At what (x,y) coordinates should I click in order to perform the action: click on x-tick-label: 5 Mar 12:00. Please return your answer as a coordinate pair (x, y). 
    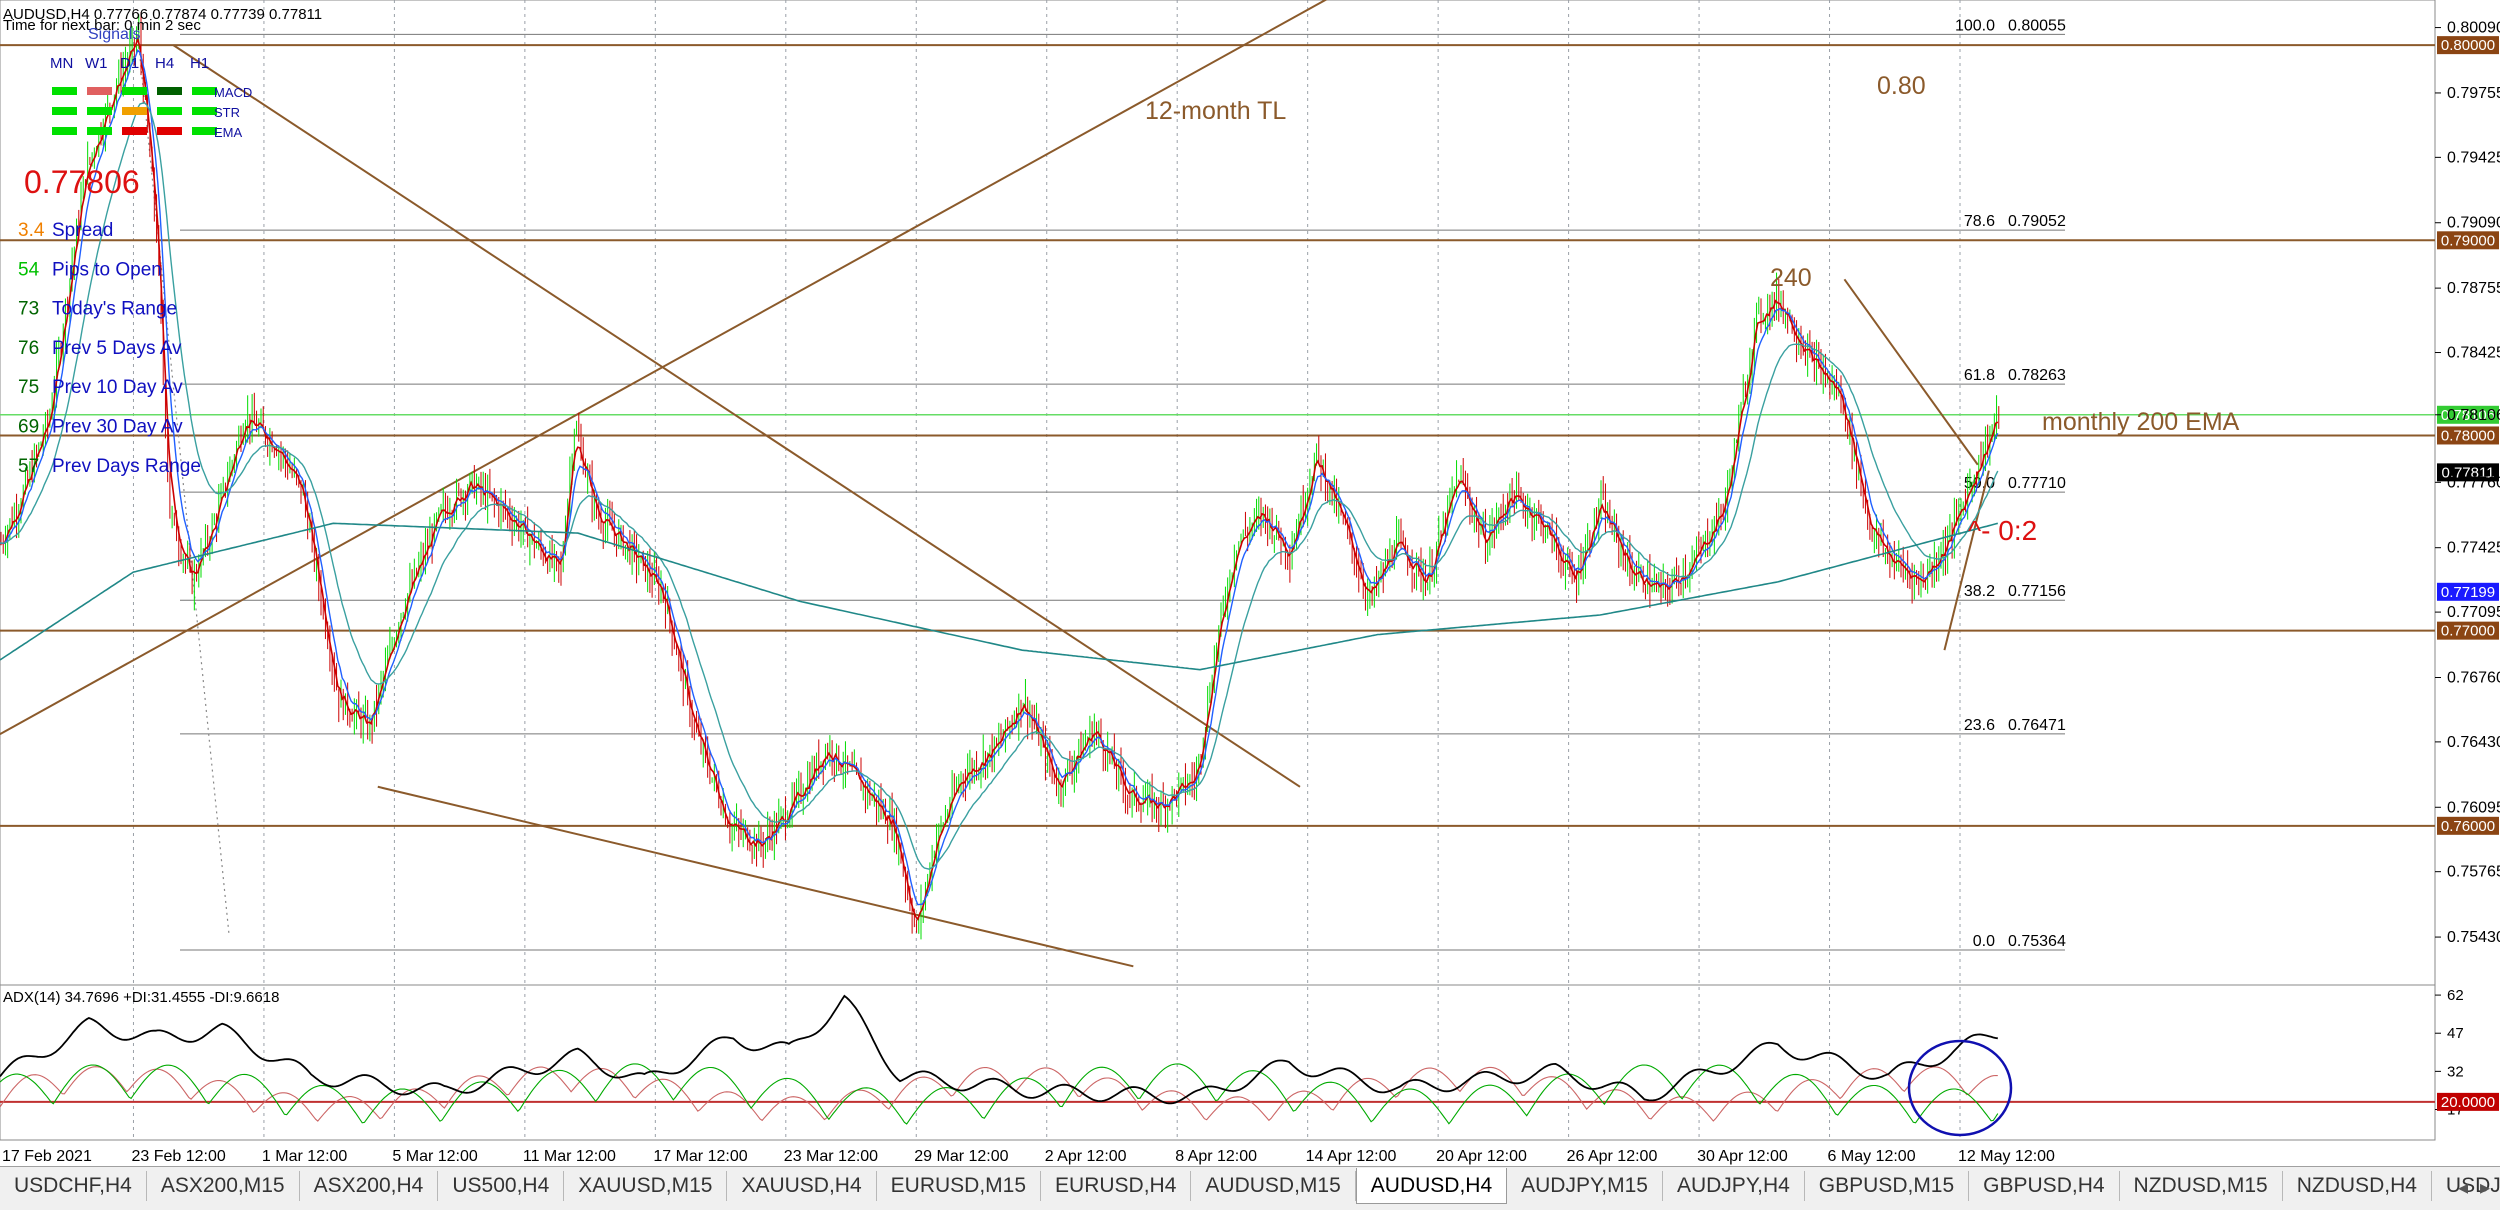
    Looking at the image, I should click on (434, 1156).